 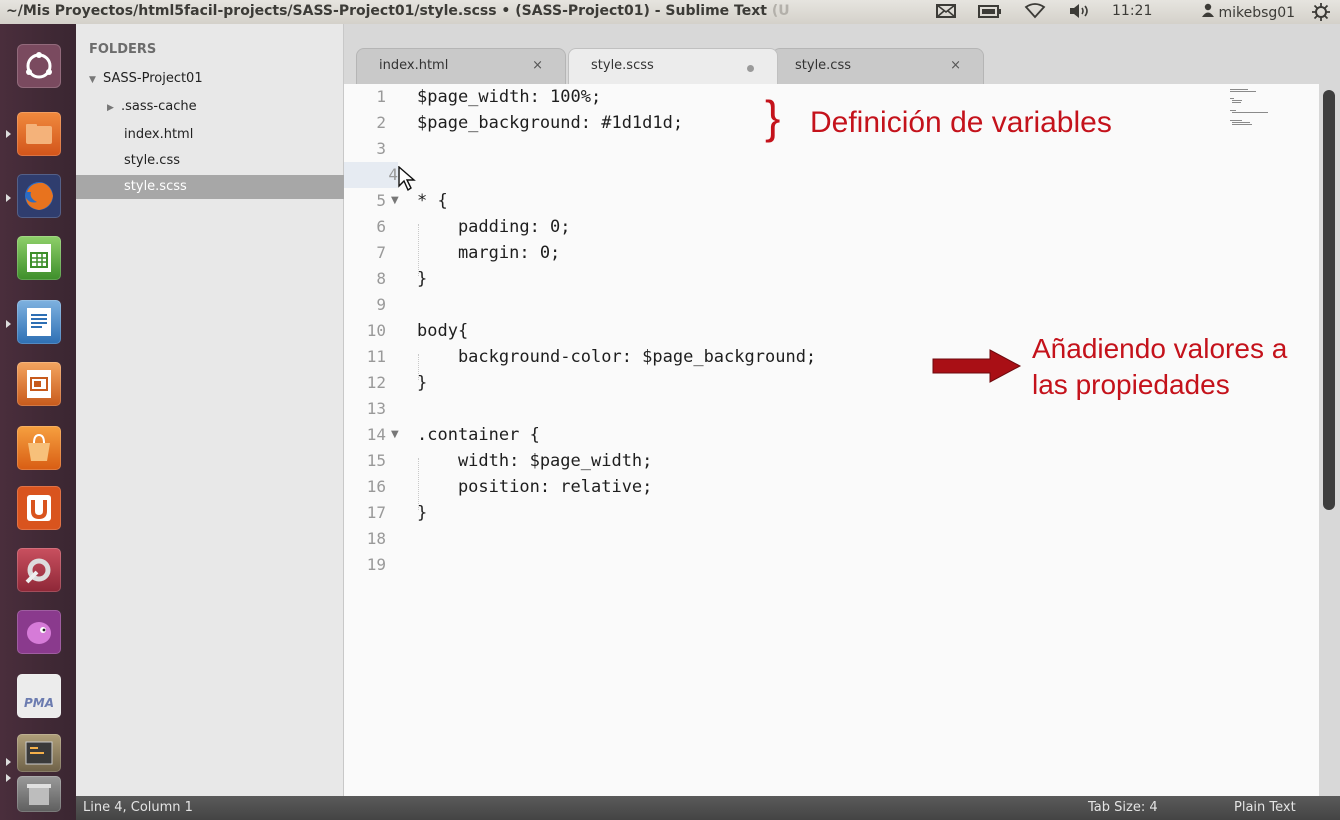 What do you see at coordinates (1123, 807) in the screenshot?
I see `tab-size-selector: Tab Size: 4` at bounding box center [1123, 807].